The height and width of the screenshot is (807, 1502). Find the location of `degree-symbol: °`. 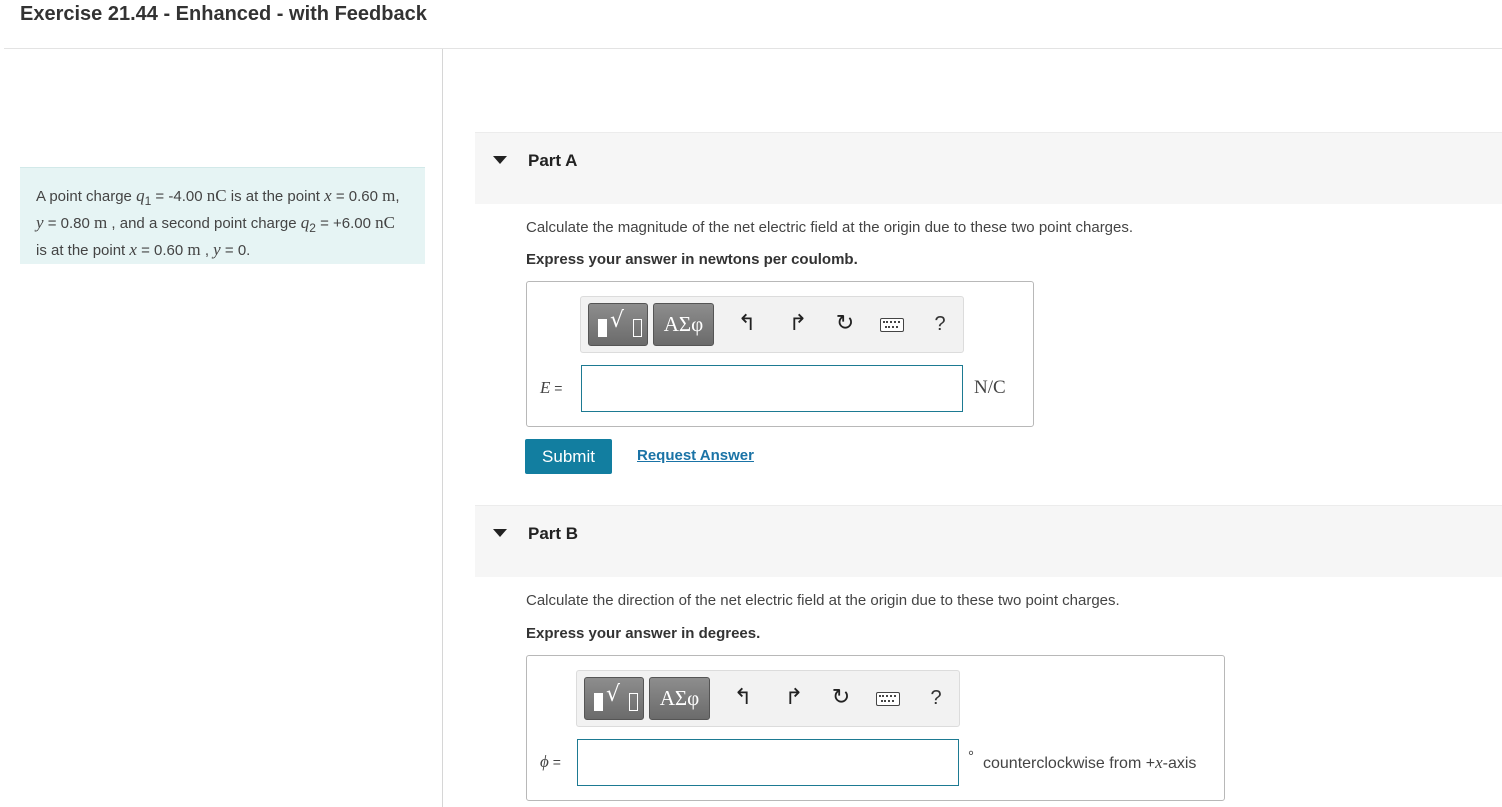

degree-symbol: ° is located at coordinates (971, 756).